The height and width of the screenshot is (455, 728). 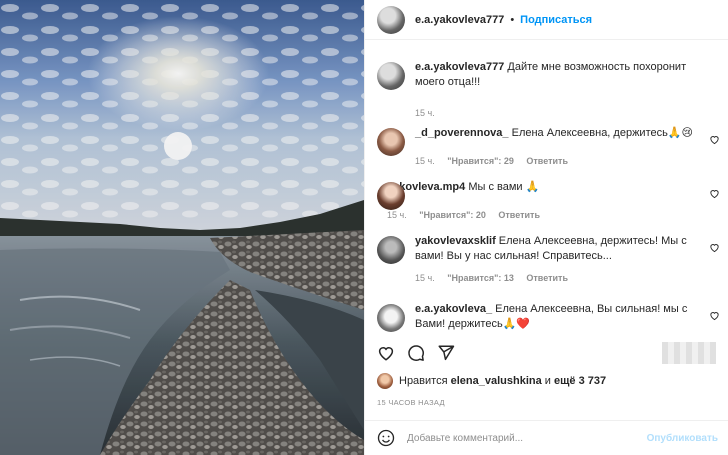 What do you see at coordinates (446, 353) in the screenshot?
I see `share-icon` at bounding box center [446, 353].